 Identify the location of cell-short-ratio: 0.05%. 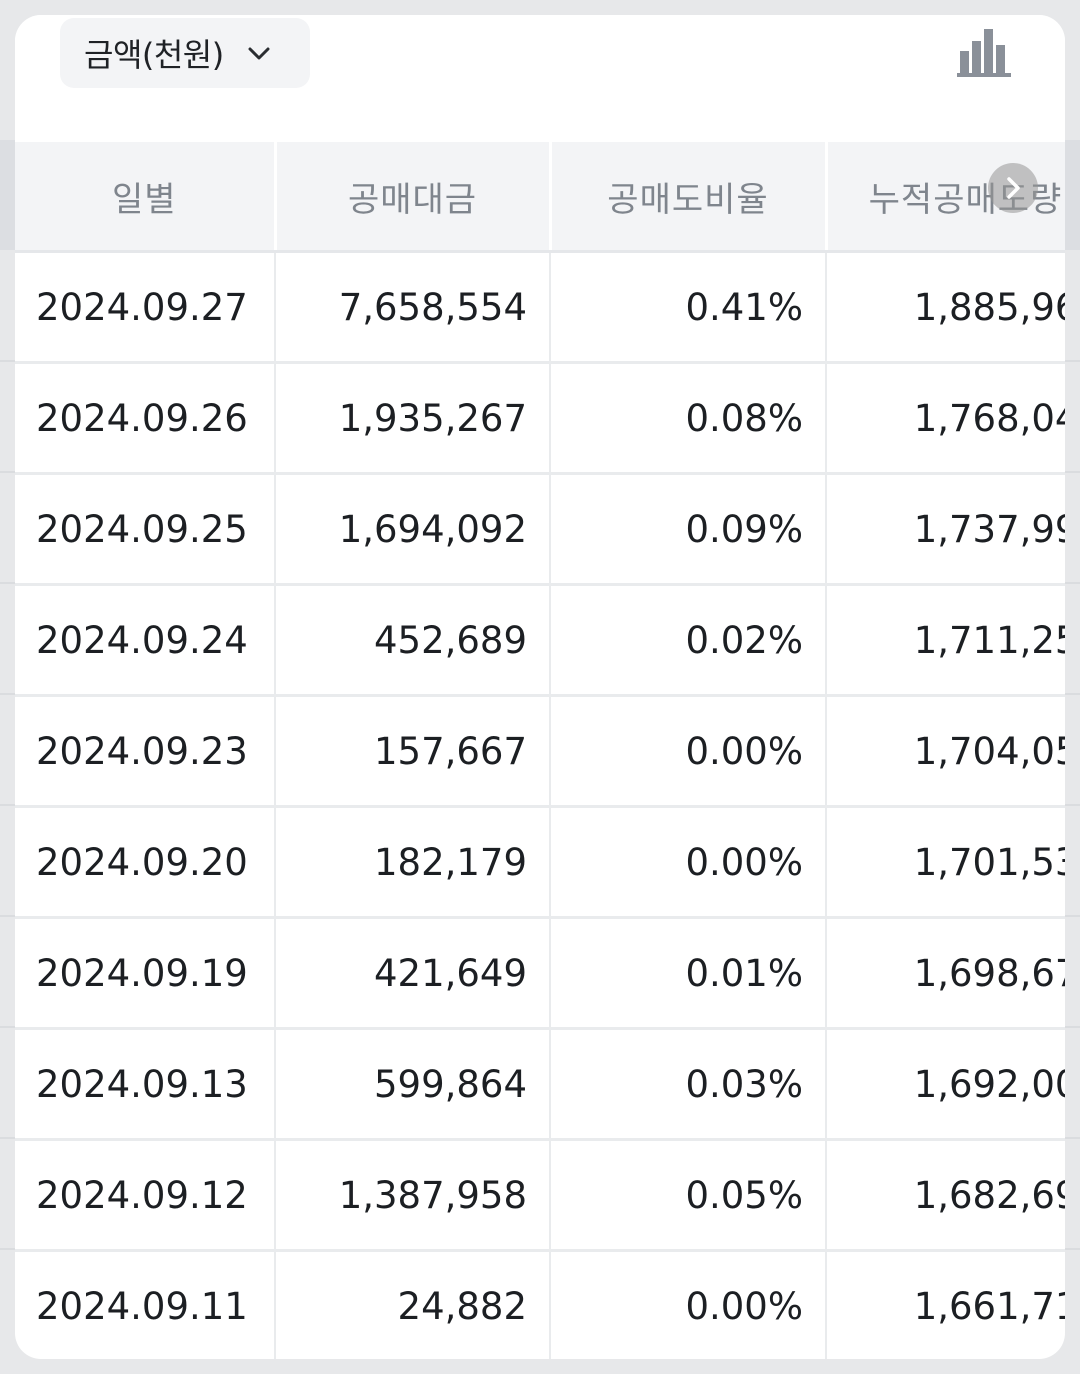
(688, 1195).